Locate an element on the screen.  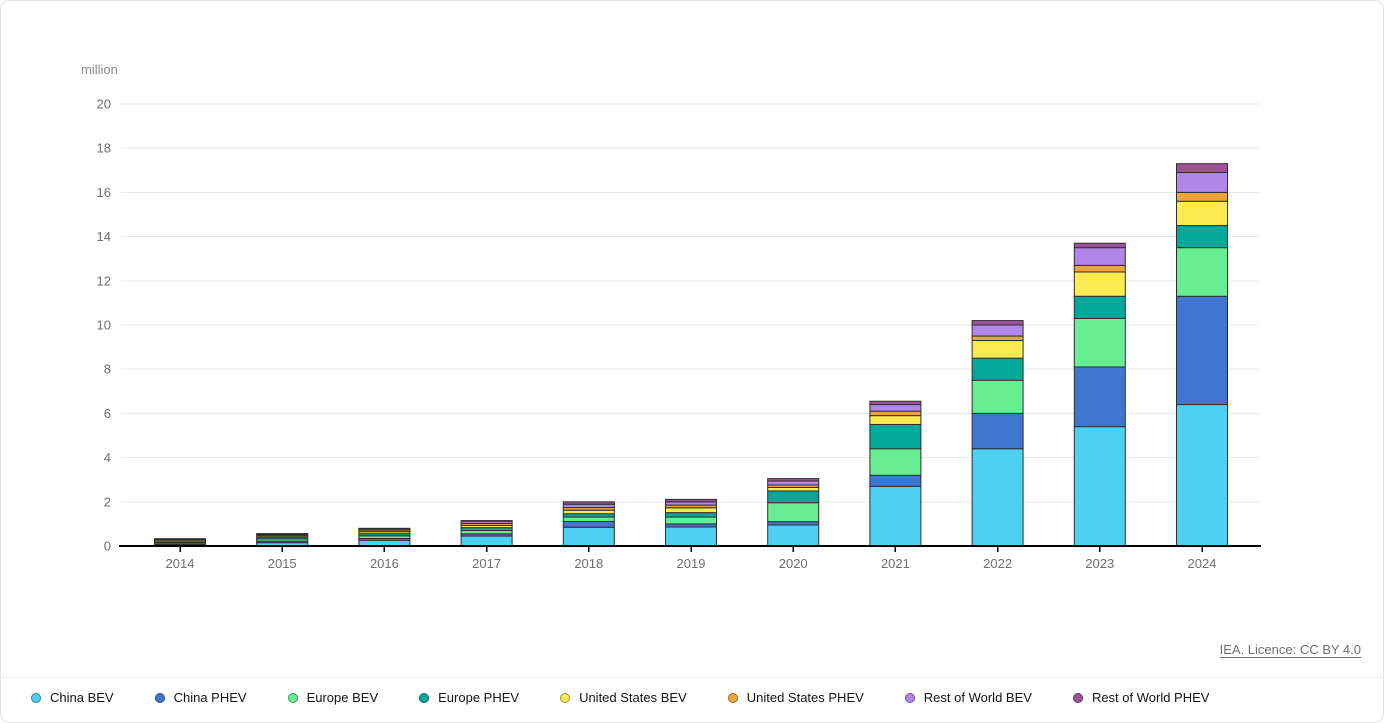
y-axis-tick-label: 0 is located at coordinates (107, 546).